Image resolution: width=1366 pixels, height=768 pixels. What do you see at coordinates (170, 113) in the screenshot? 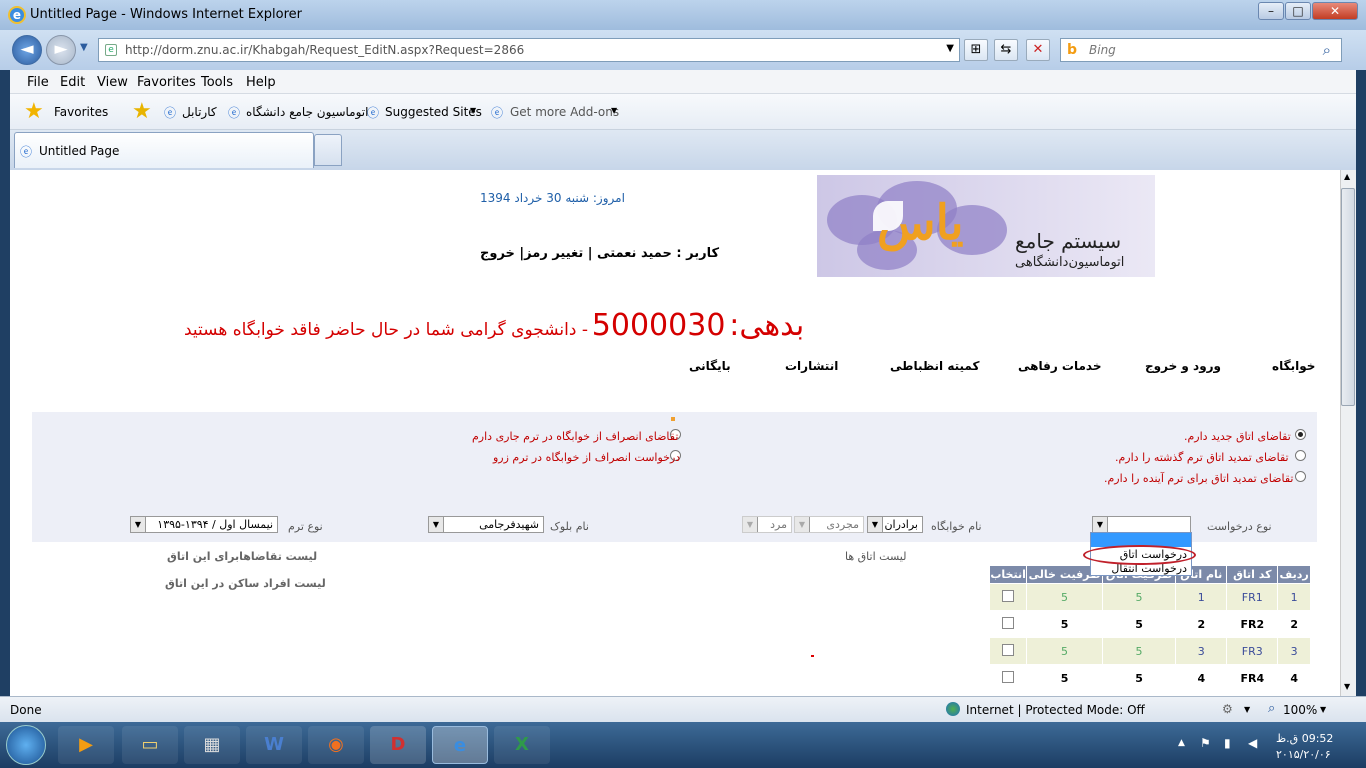
I see `ie-page-icon: ⓔ` at bounding box center [170, 113].